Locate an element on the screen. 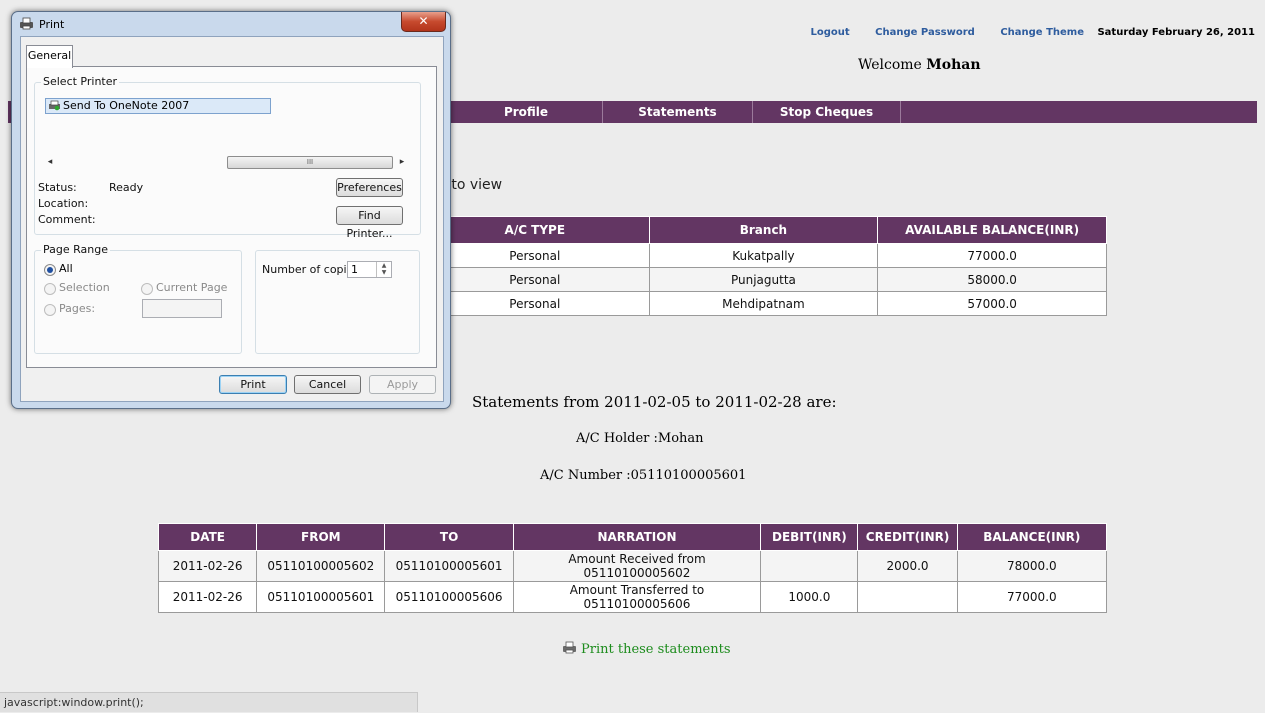 Image resolution: width=1265 pixels, height=713 pixels. table-cell: Kukatpally is located at coordinates (763, 255).